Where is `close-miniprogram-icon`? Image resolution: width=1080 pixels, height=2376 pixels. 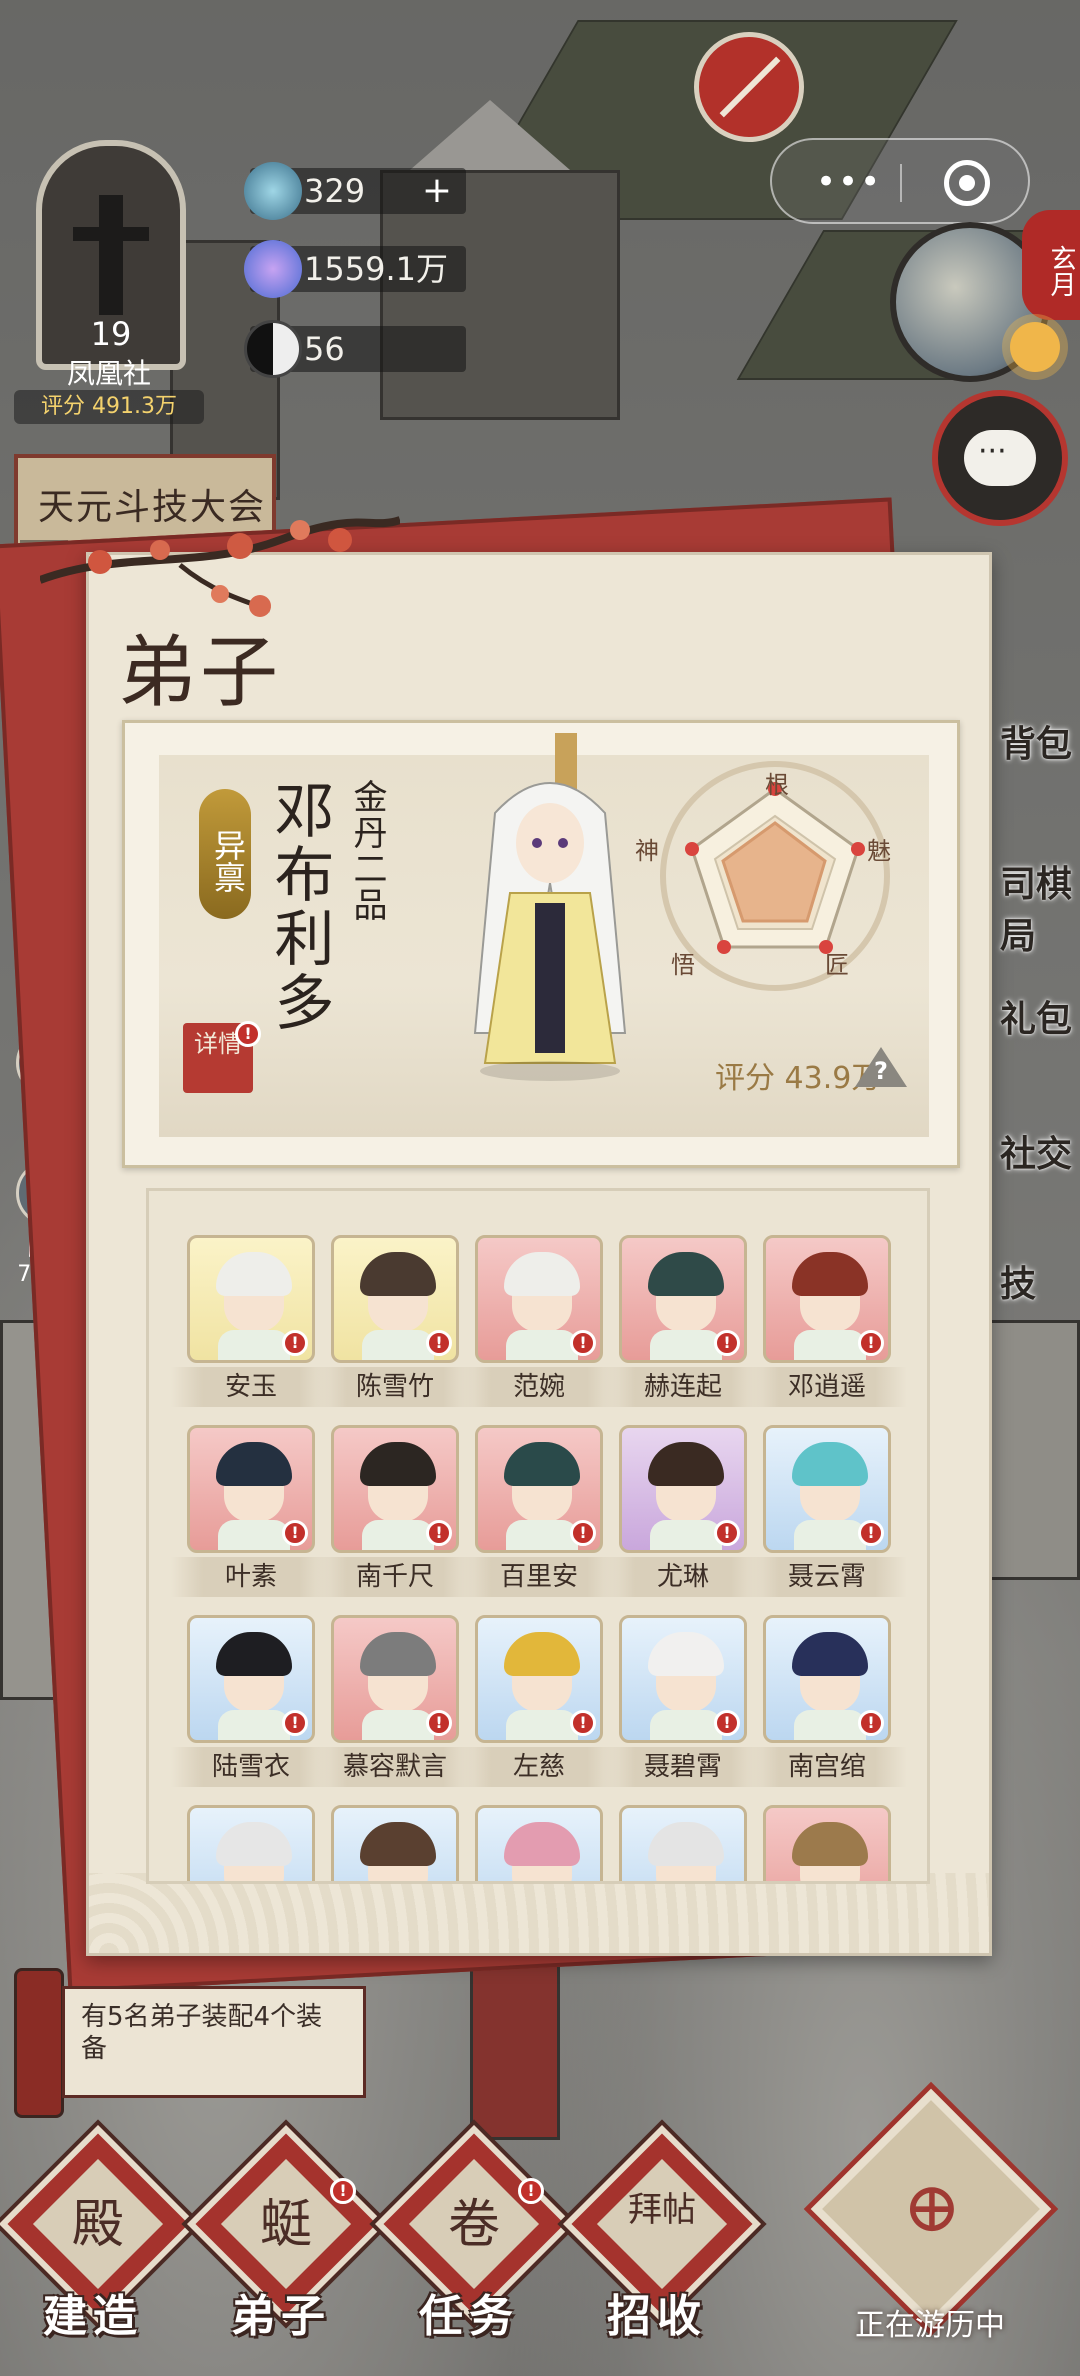 close-miniprogram-icon is located at coordinates (967, 183).